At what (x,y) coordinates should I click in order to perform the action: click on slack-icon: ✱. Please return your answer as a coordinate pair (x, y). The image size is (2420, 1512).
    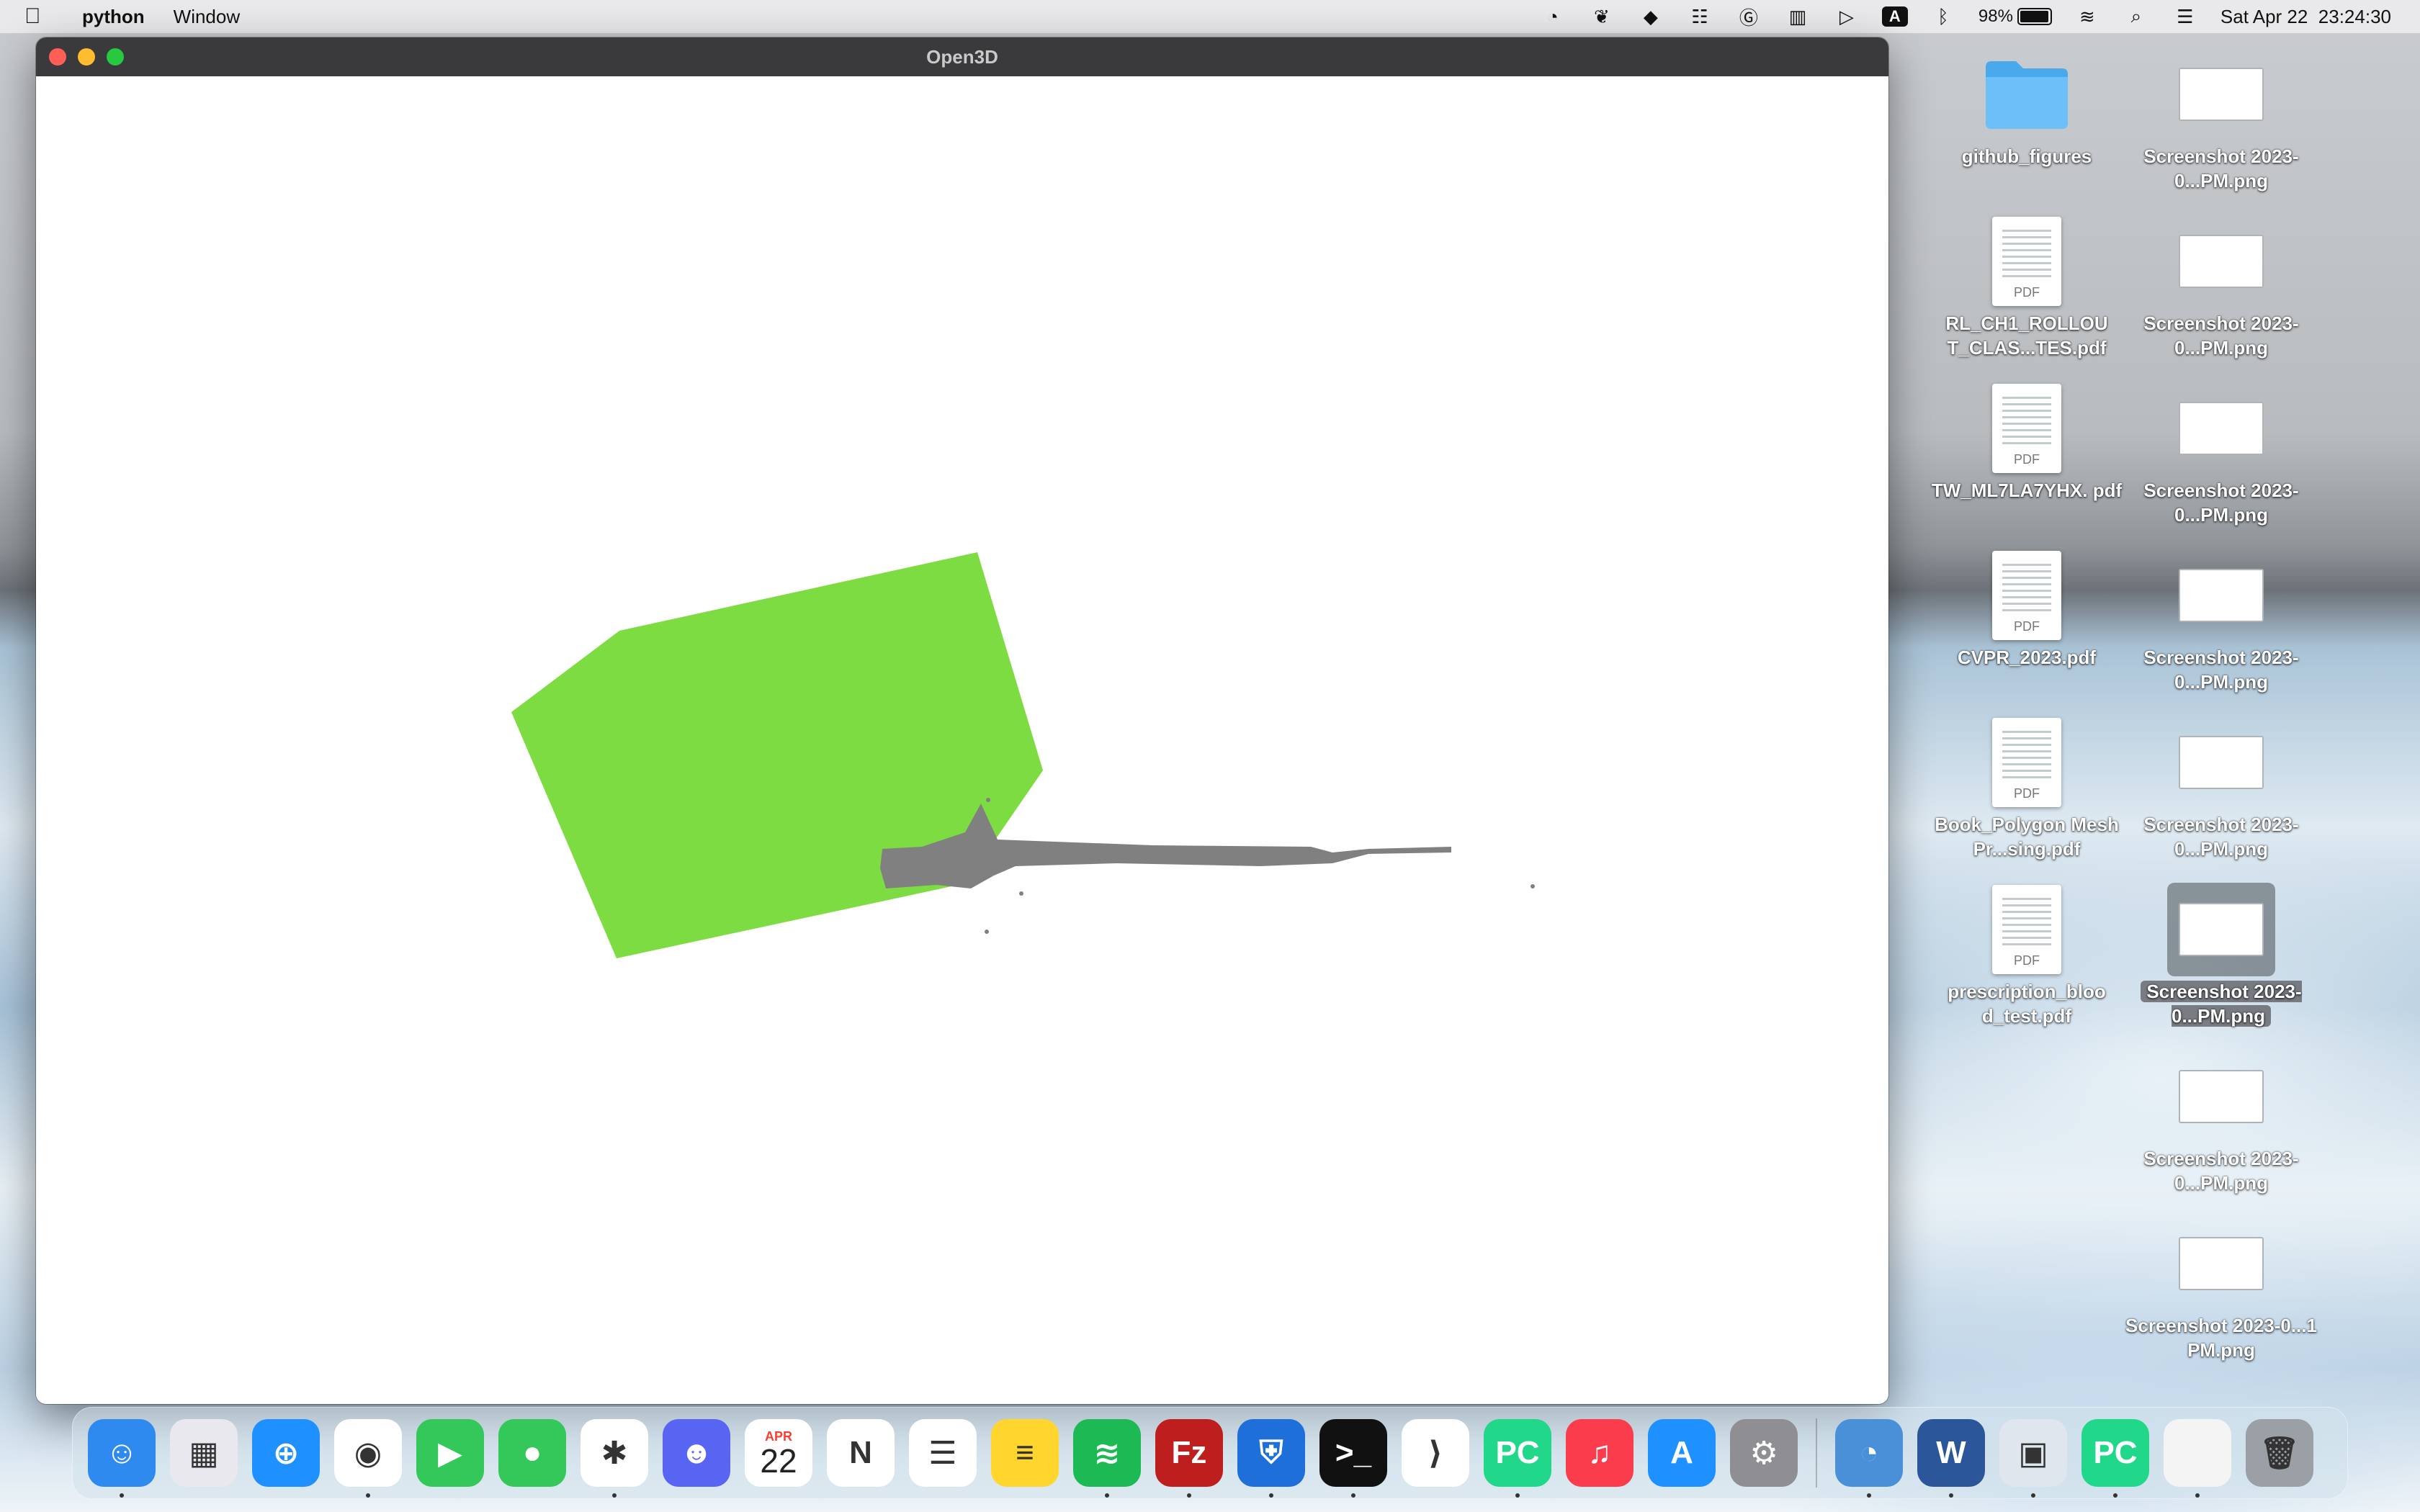
    Looking at the image, I should click on (614, 1453).